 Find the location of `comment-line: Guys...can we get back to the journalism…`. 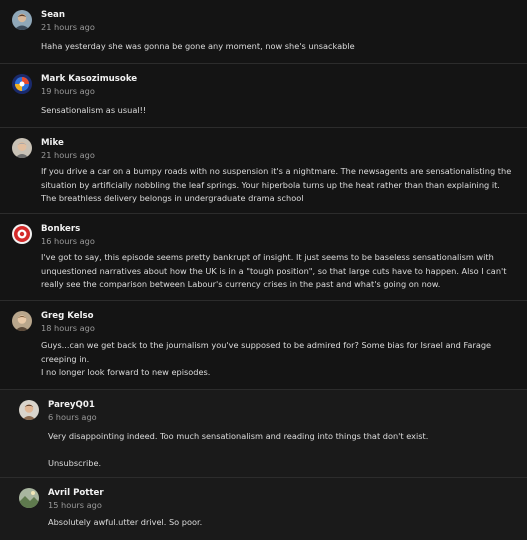

comment-line: Guys...can we get back to the journalism… is located at coordinates (266, 352).